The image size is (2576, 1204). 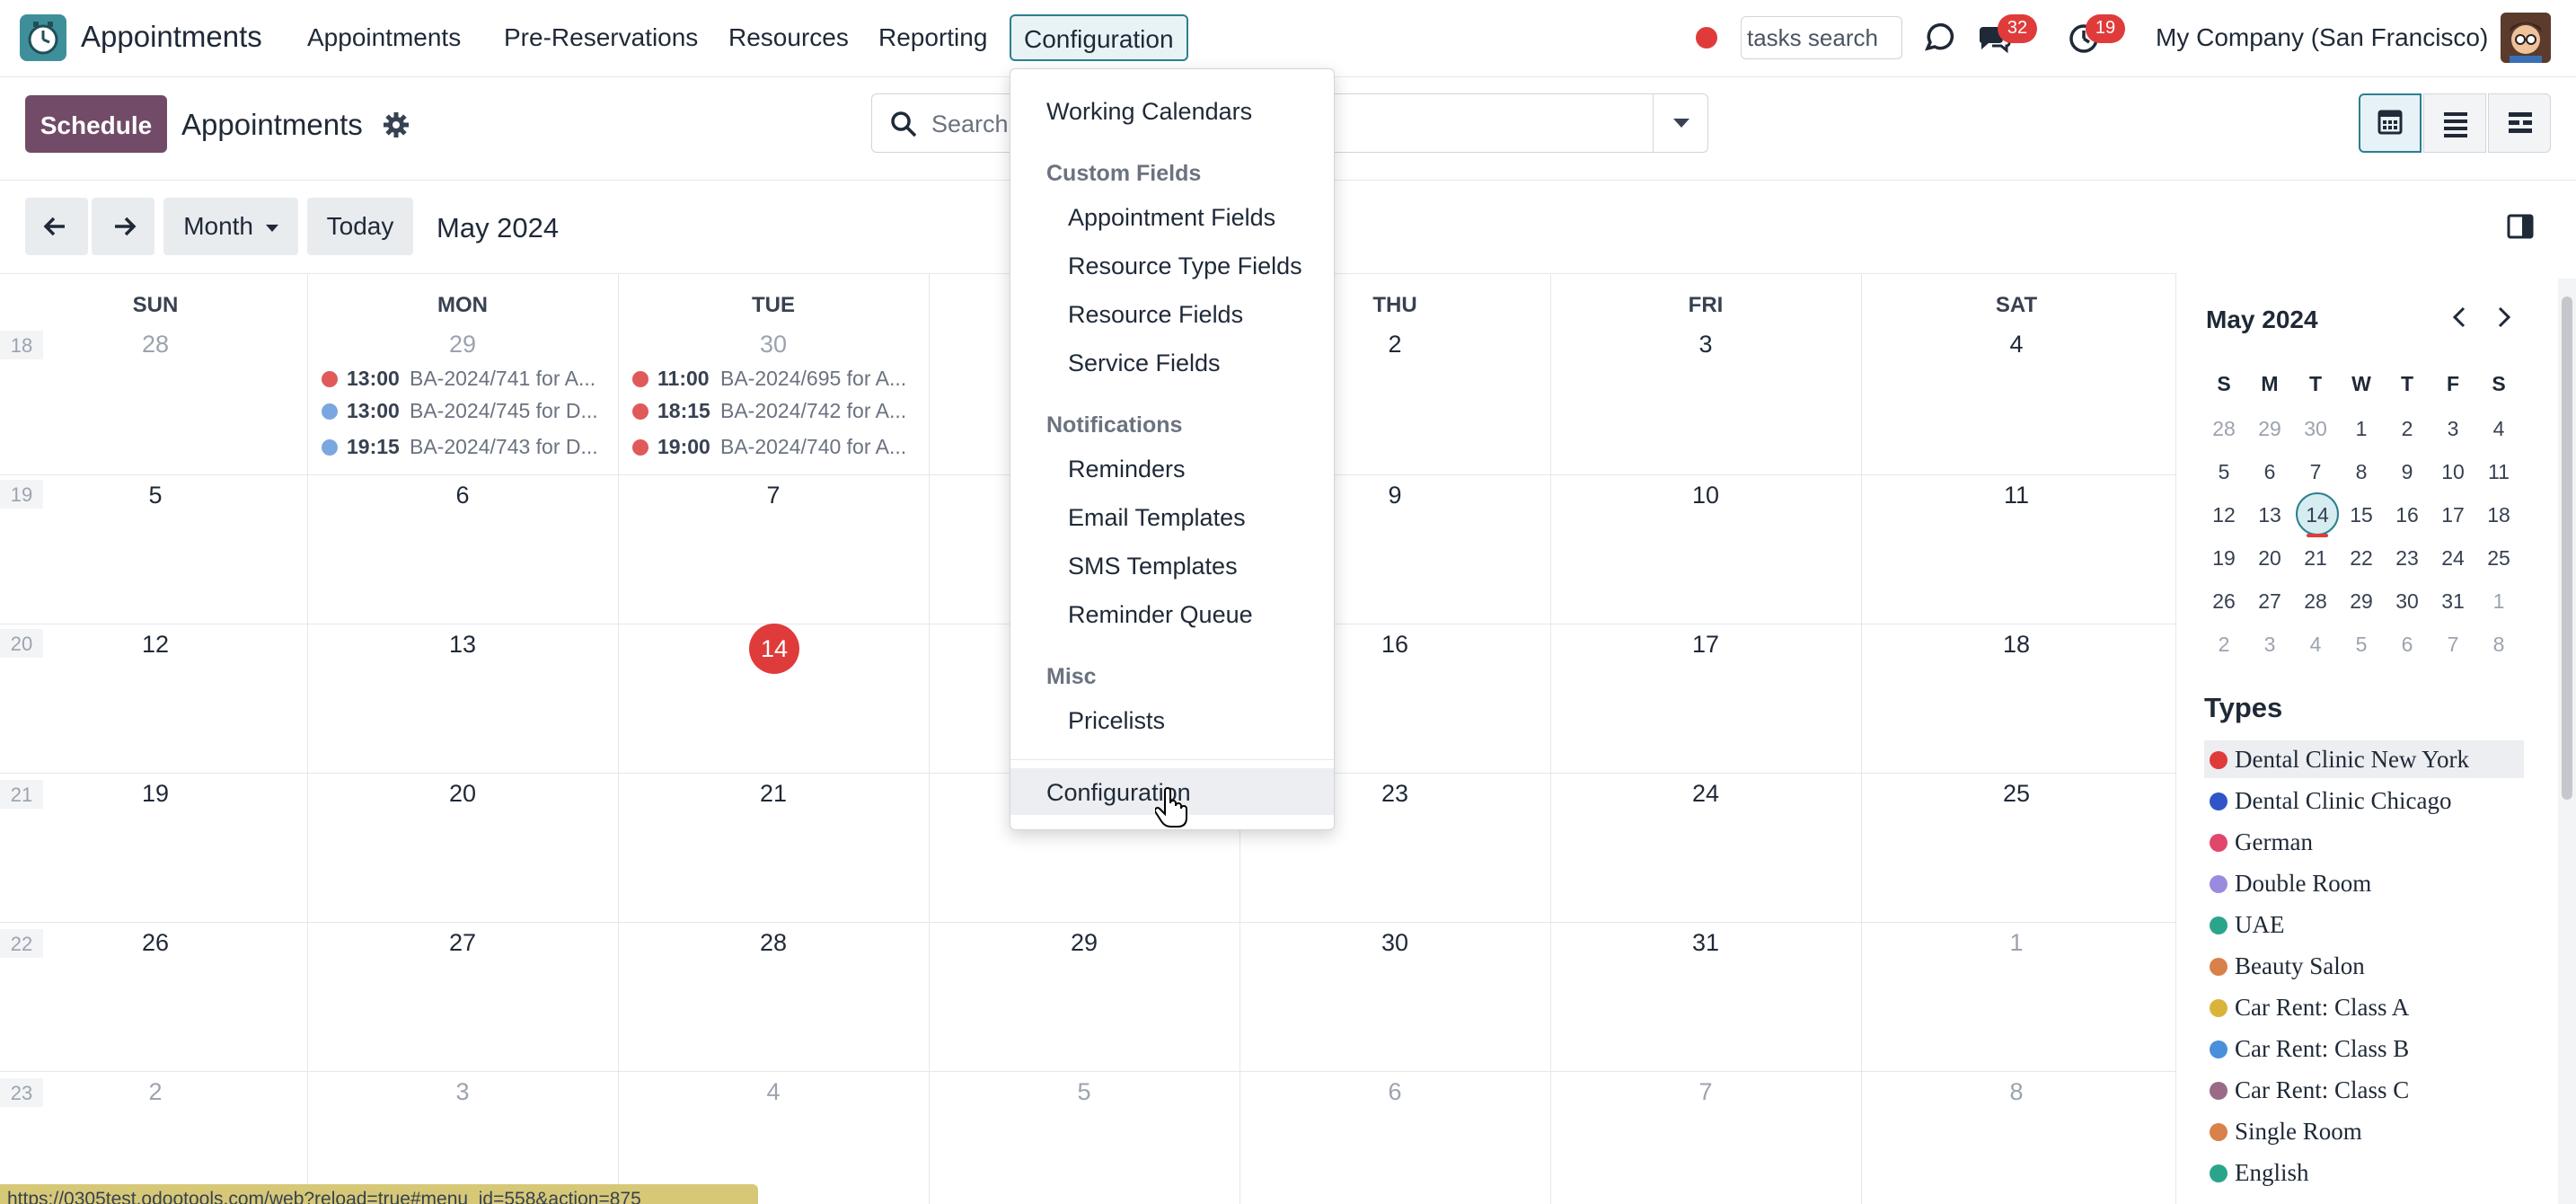 I want to click on recording-indicator-icon, so click(x=1706, y=38).